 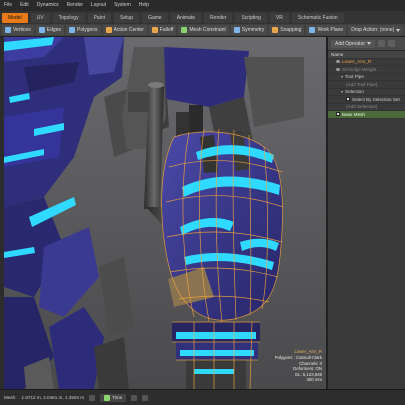 I want to click on menu-file: File, so click(x=8, y=5).